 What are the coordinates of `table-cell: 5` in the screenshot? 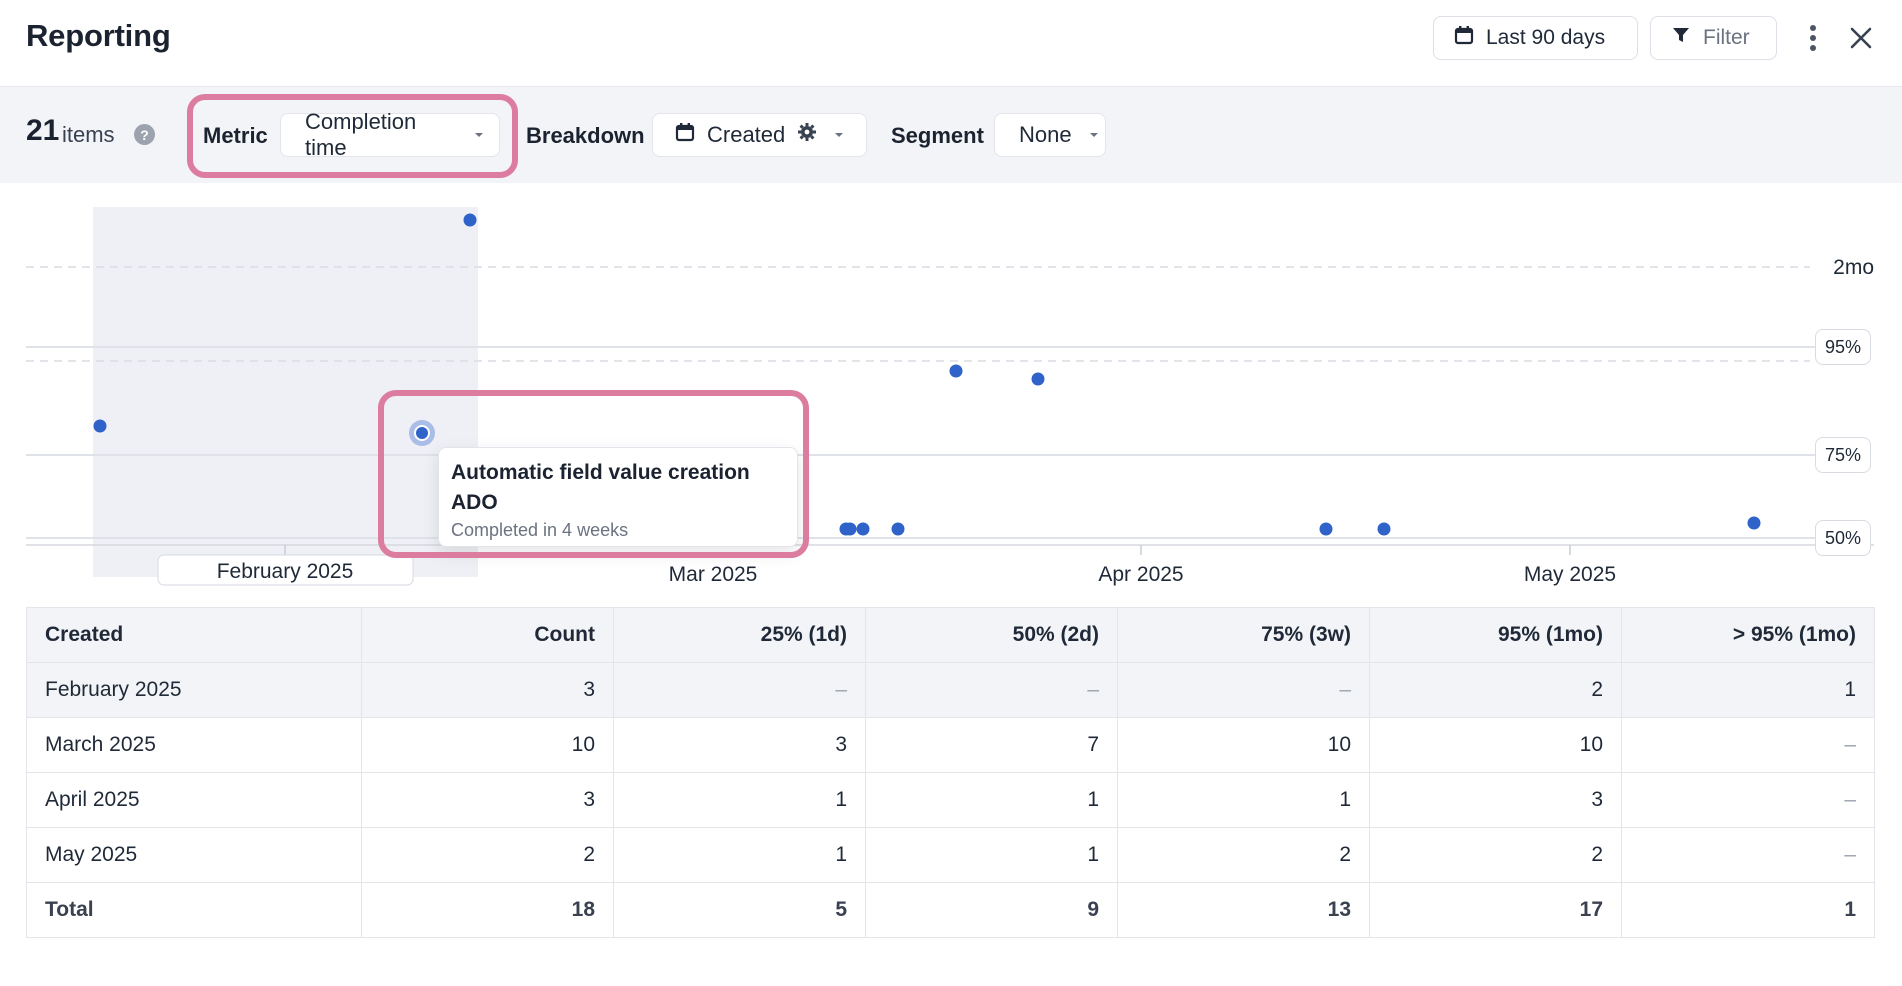 It's located at (739, 910).